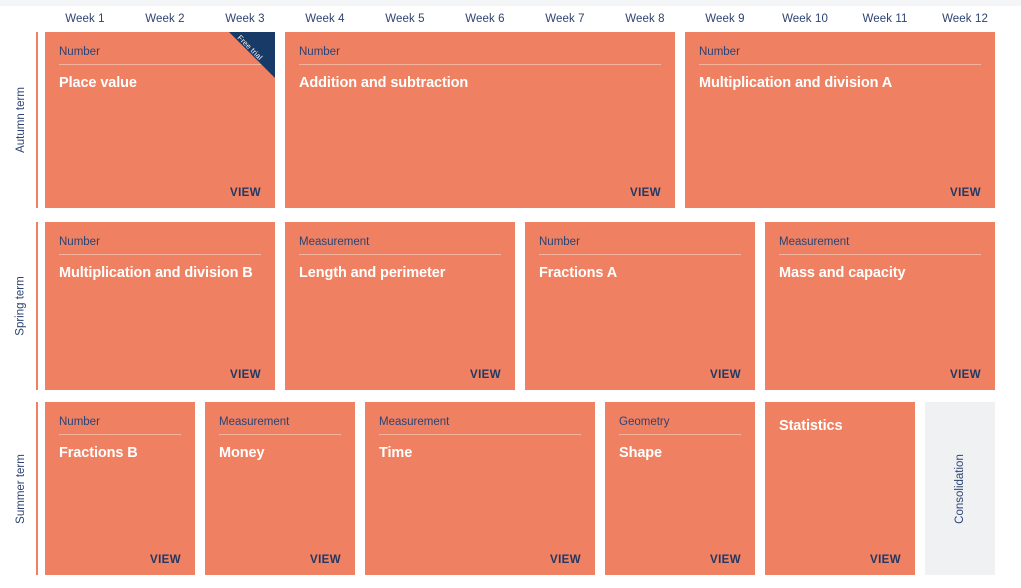  I want to click on term-label: Summer term, so click(21, 488).